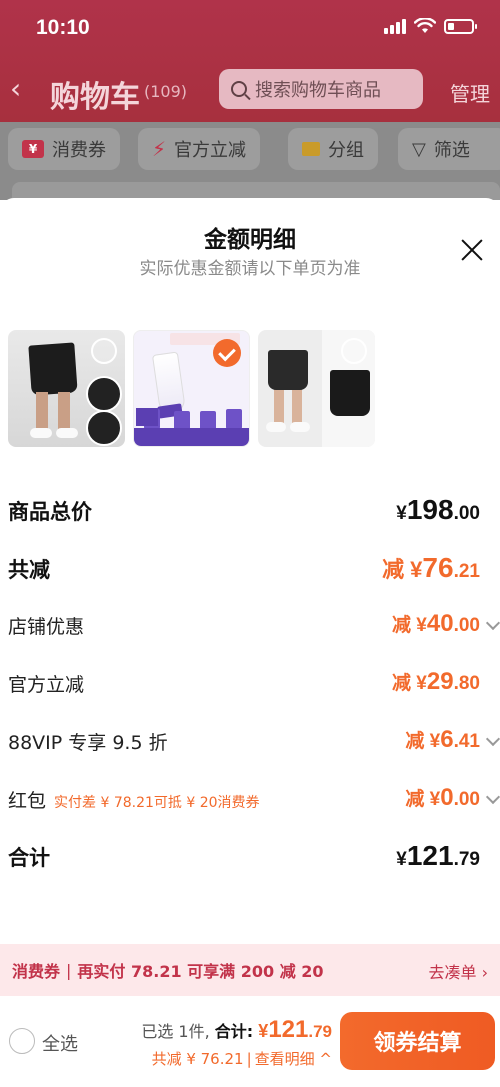 The image size is (500, 1087). Describe the element at coordinates (250, 628) in the screenshot. I see `row-shop-discount: 店铺优惠 减 ¥40.00` at that location.